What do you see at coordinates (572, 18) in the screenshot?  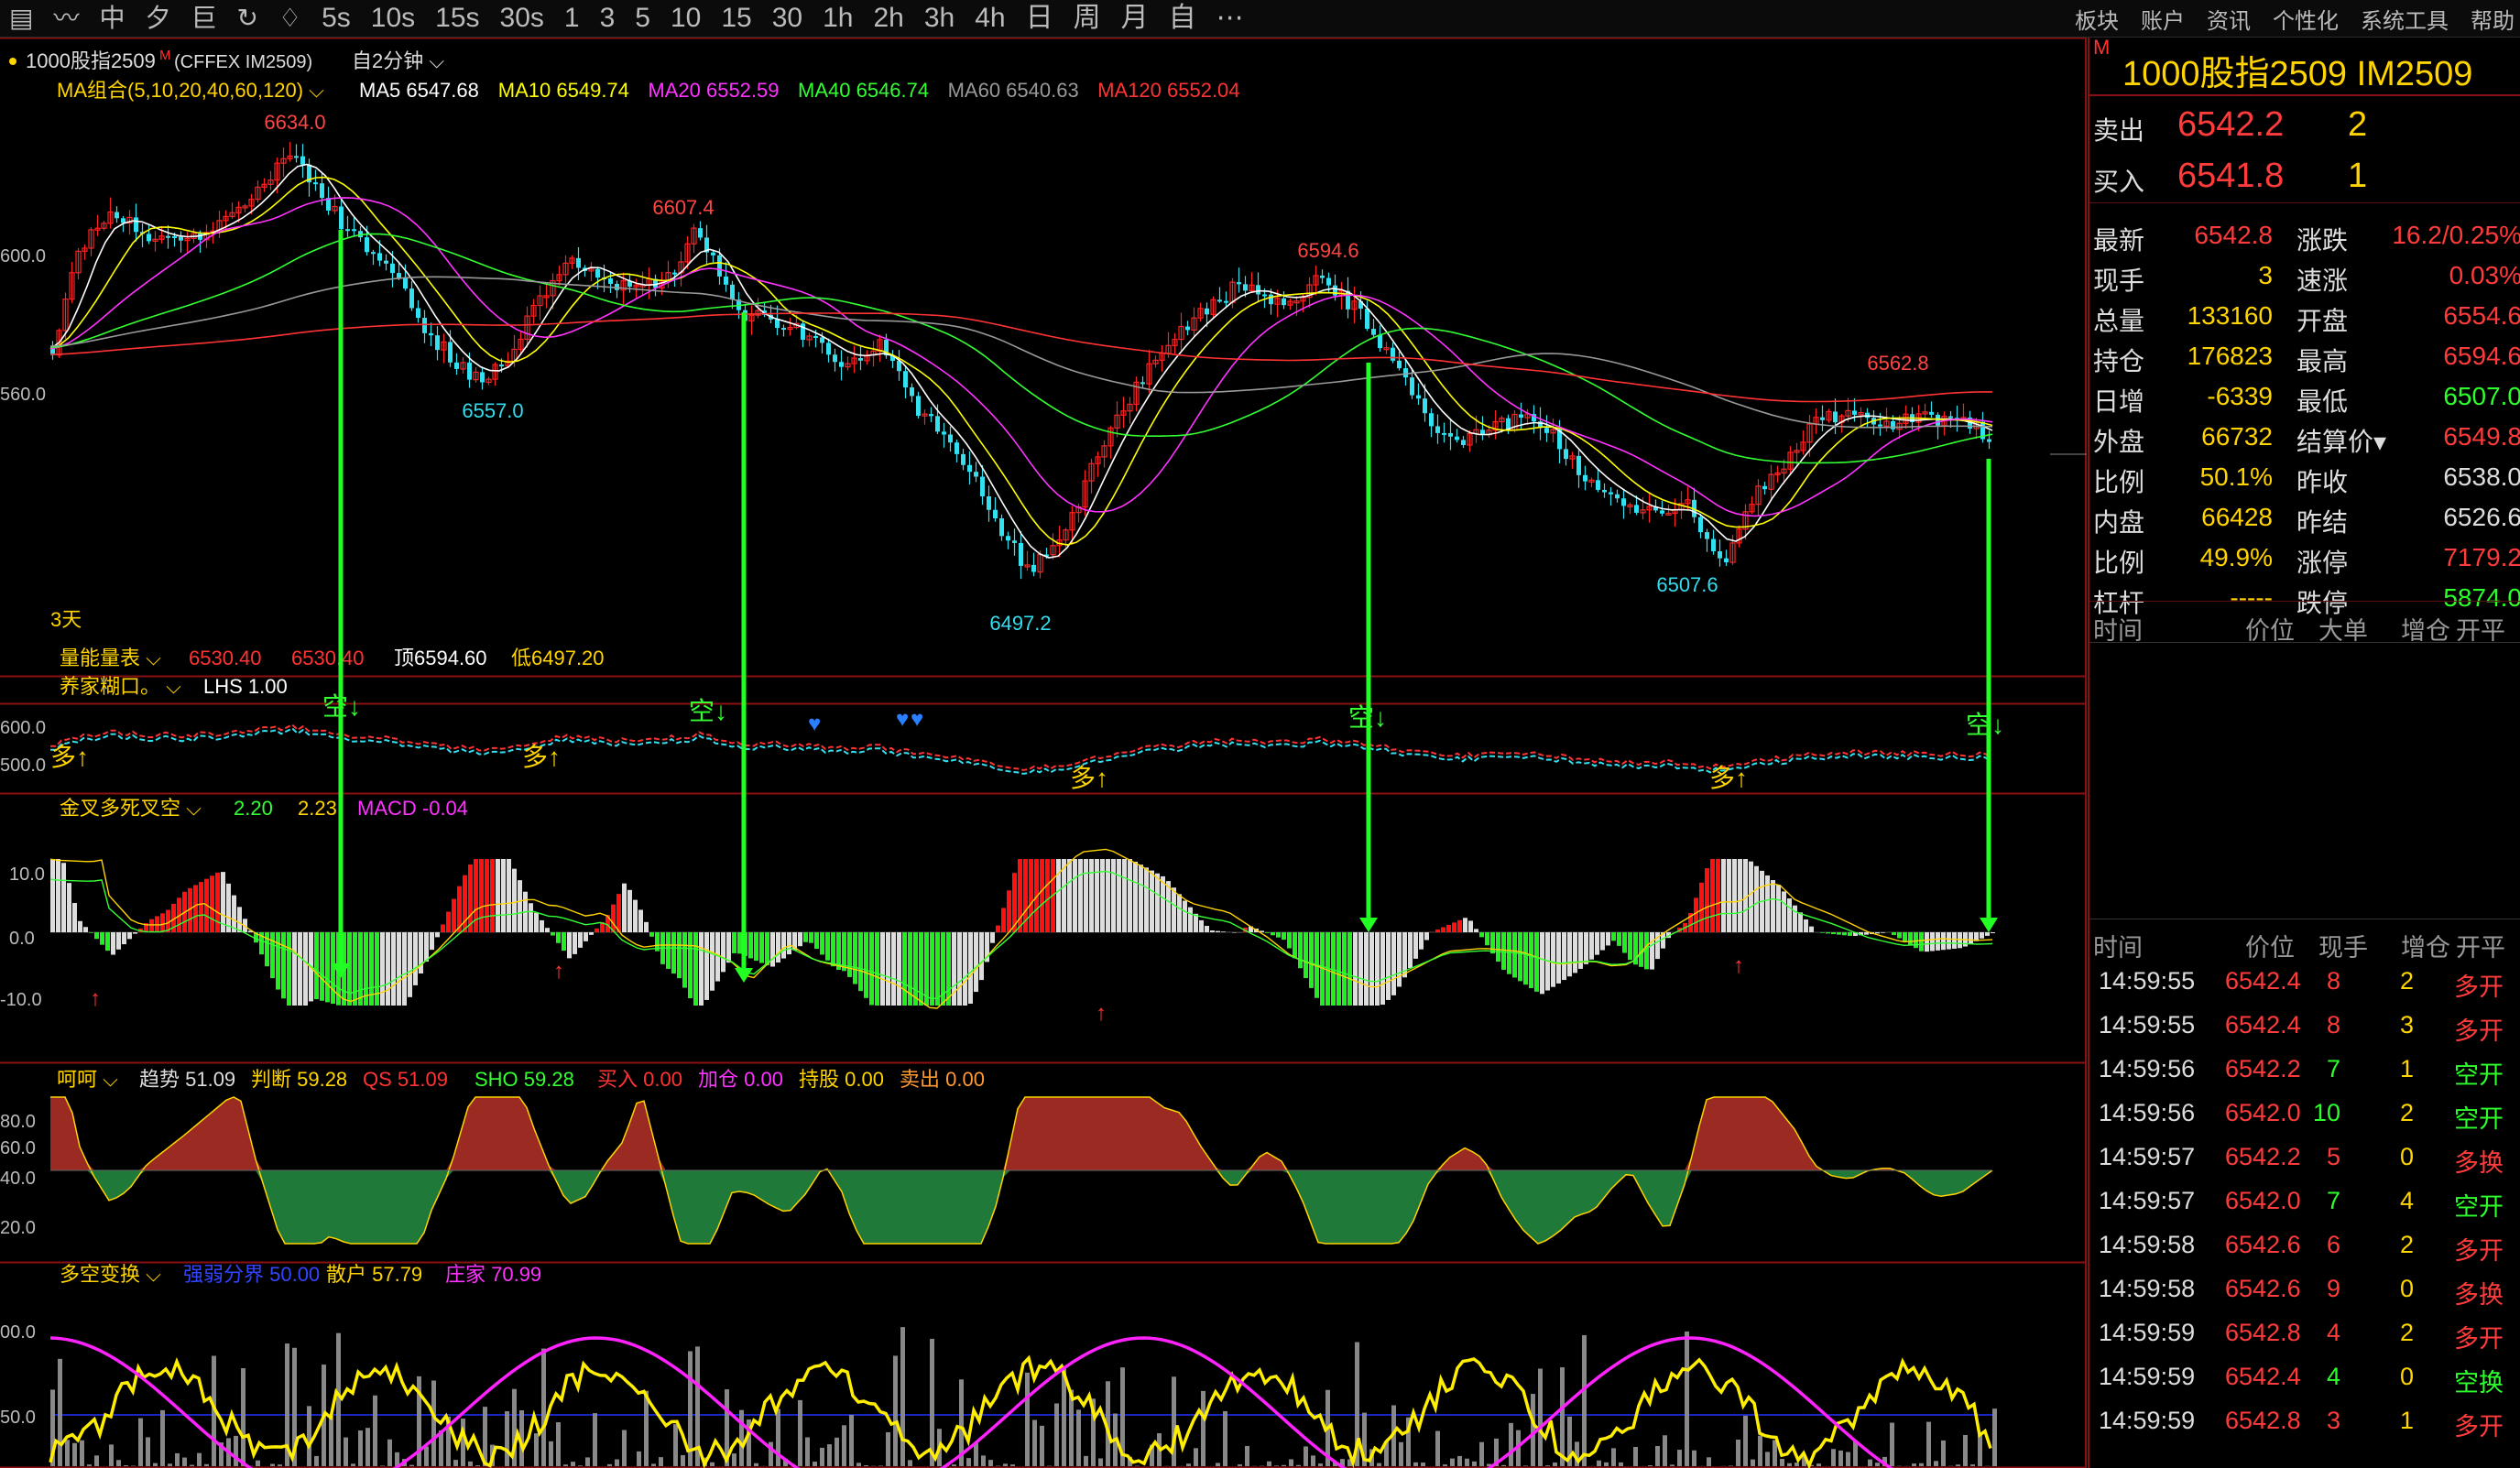 I see `toolbar-item-11: 1` at bounding box center [572, 18].